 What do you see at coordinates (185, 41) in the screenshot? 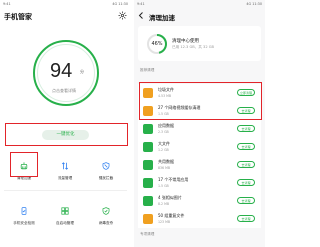
I see `storage-title: 清理中心使用` at bounding box center [185, 41].